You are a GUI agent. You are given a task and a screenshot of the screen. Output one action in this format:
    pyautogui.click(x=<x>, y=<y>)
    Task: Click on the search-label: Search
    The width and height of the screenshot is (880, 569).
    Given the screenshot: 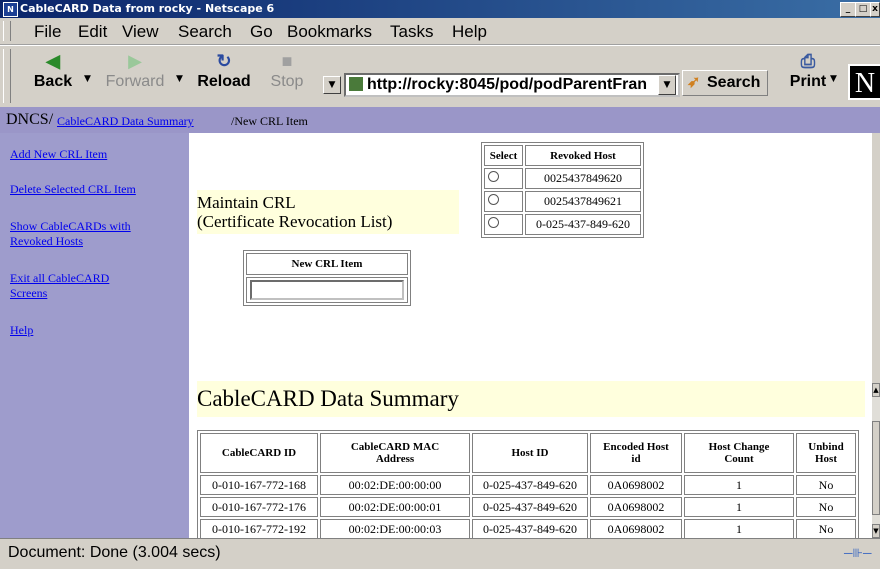 What is the action you would take?
    pyautogui.click(x=734, y=82)
    